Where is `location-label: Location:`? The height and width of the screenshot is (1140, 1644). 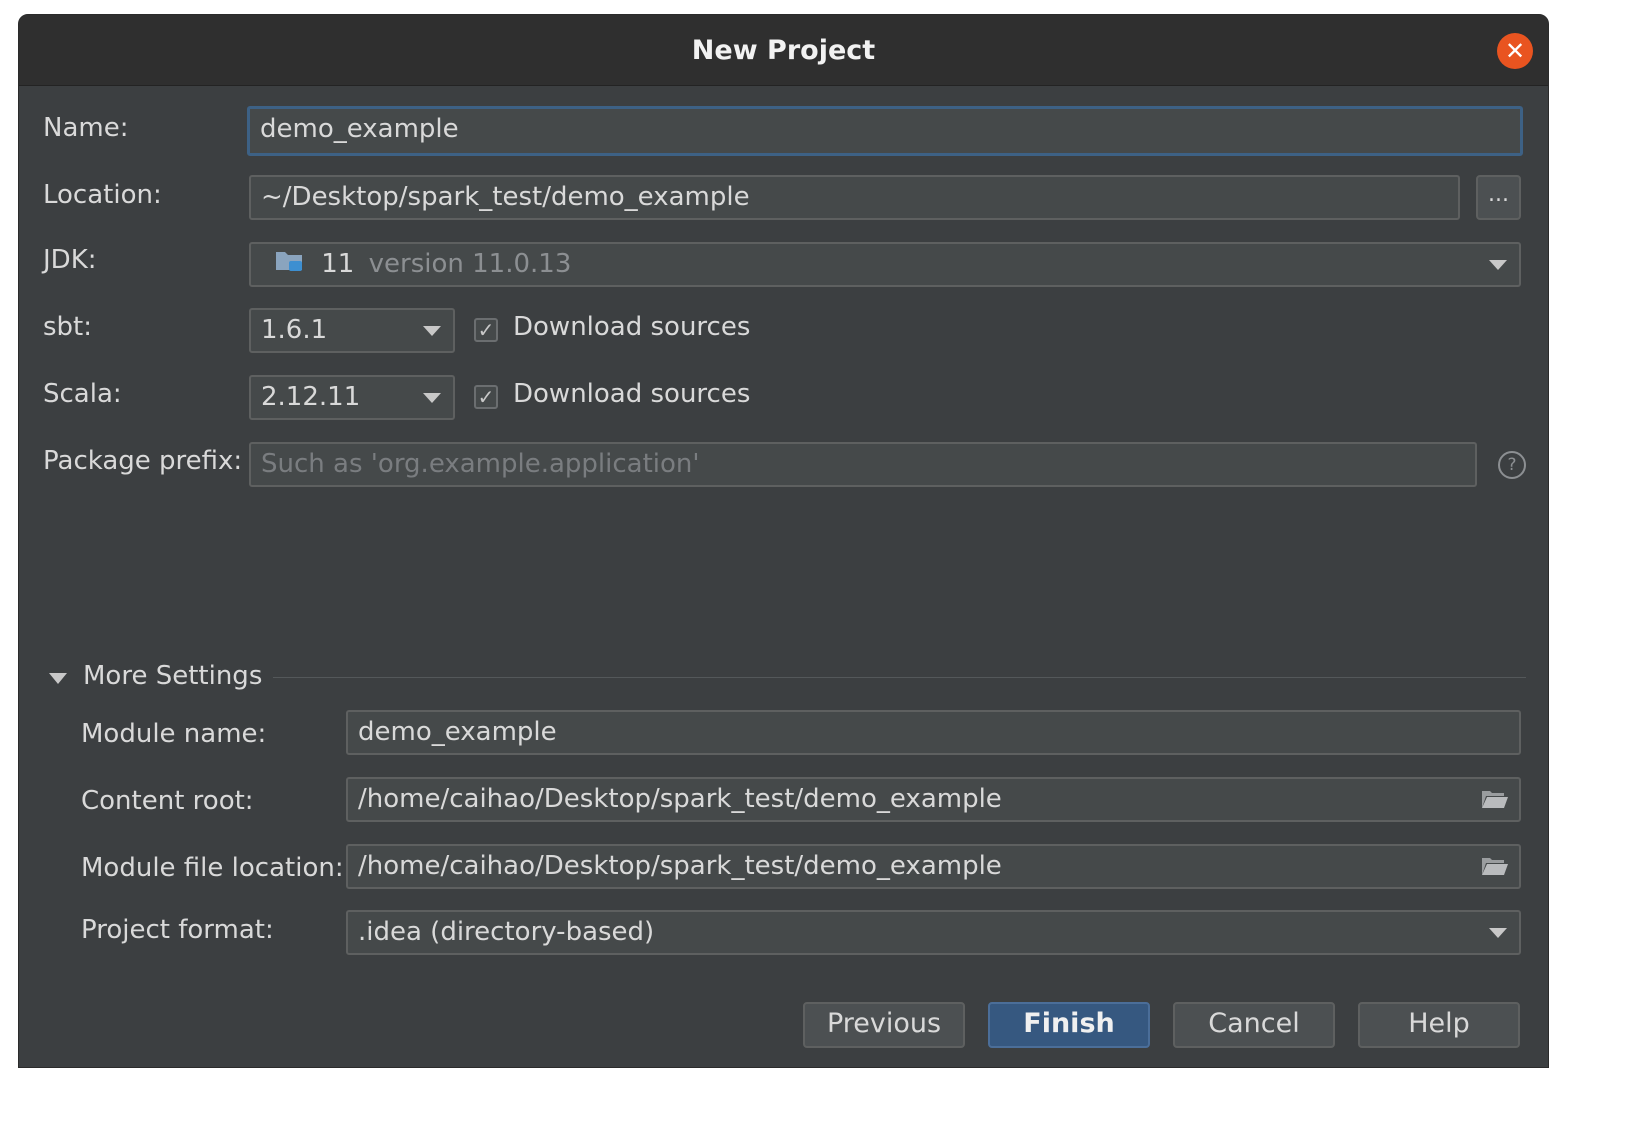 location-label: Location: is located at coordinates (102, 195).